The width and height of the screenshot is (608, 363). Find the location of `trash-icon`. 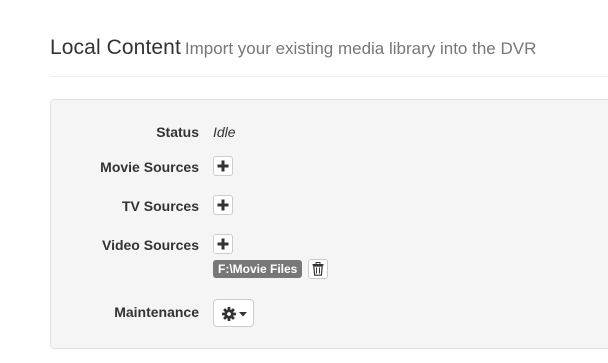

trash-icon is located at coordinates (318, 269).